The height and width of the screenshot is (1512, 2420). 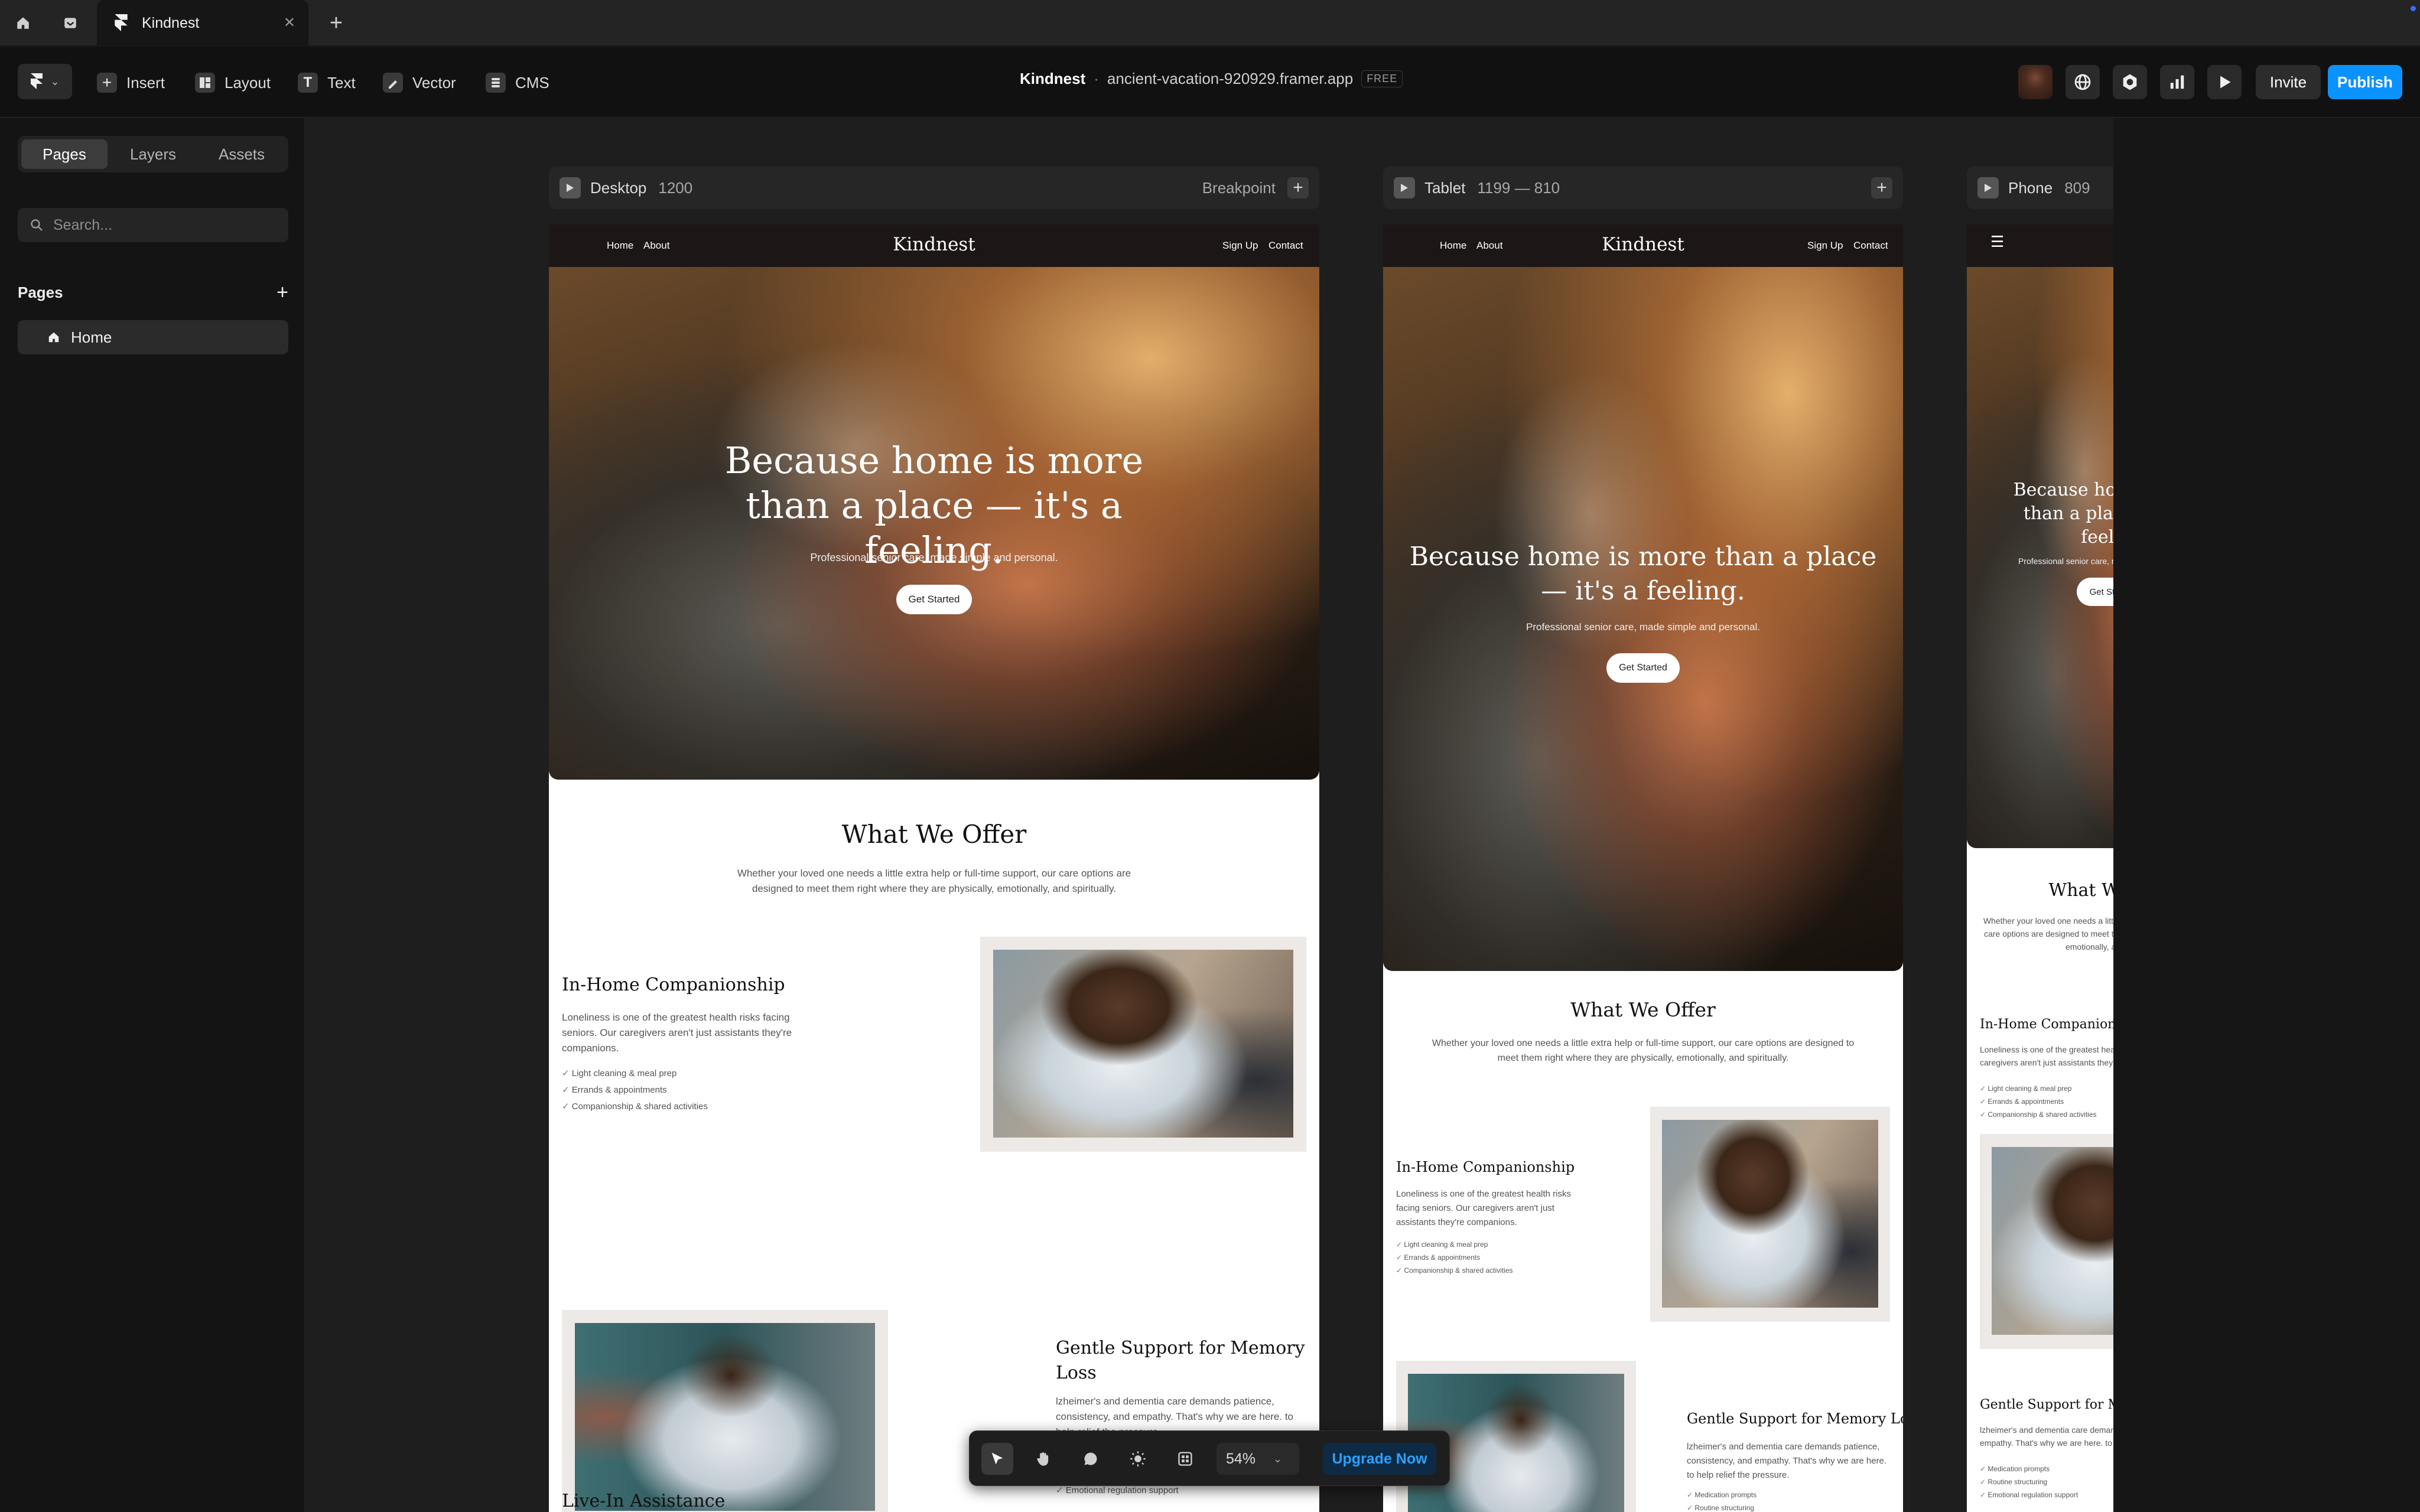 I want to click on tab-assets: Assets, so click(x=242, y=154).